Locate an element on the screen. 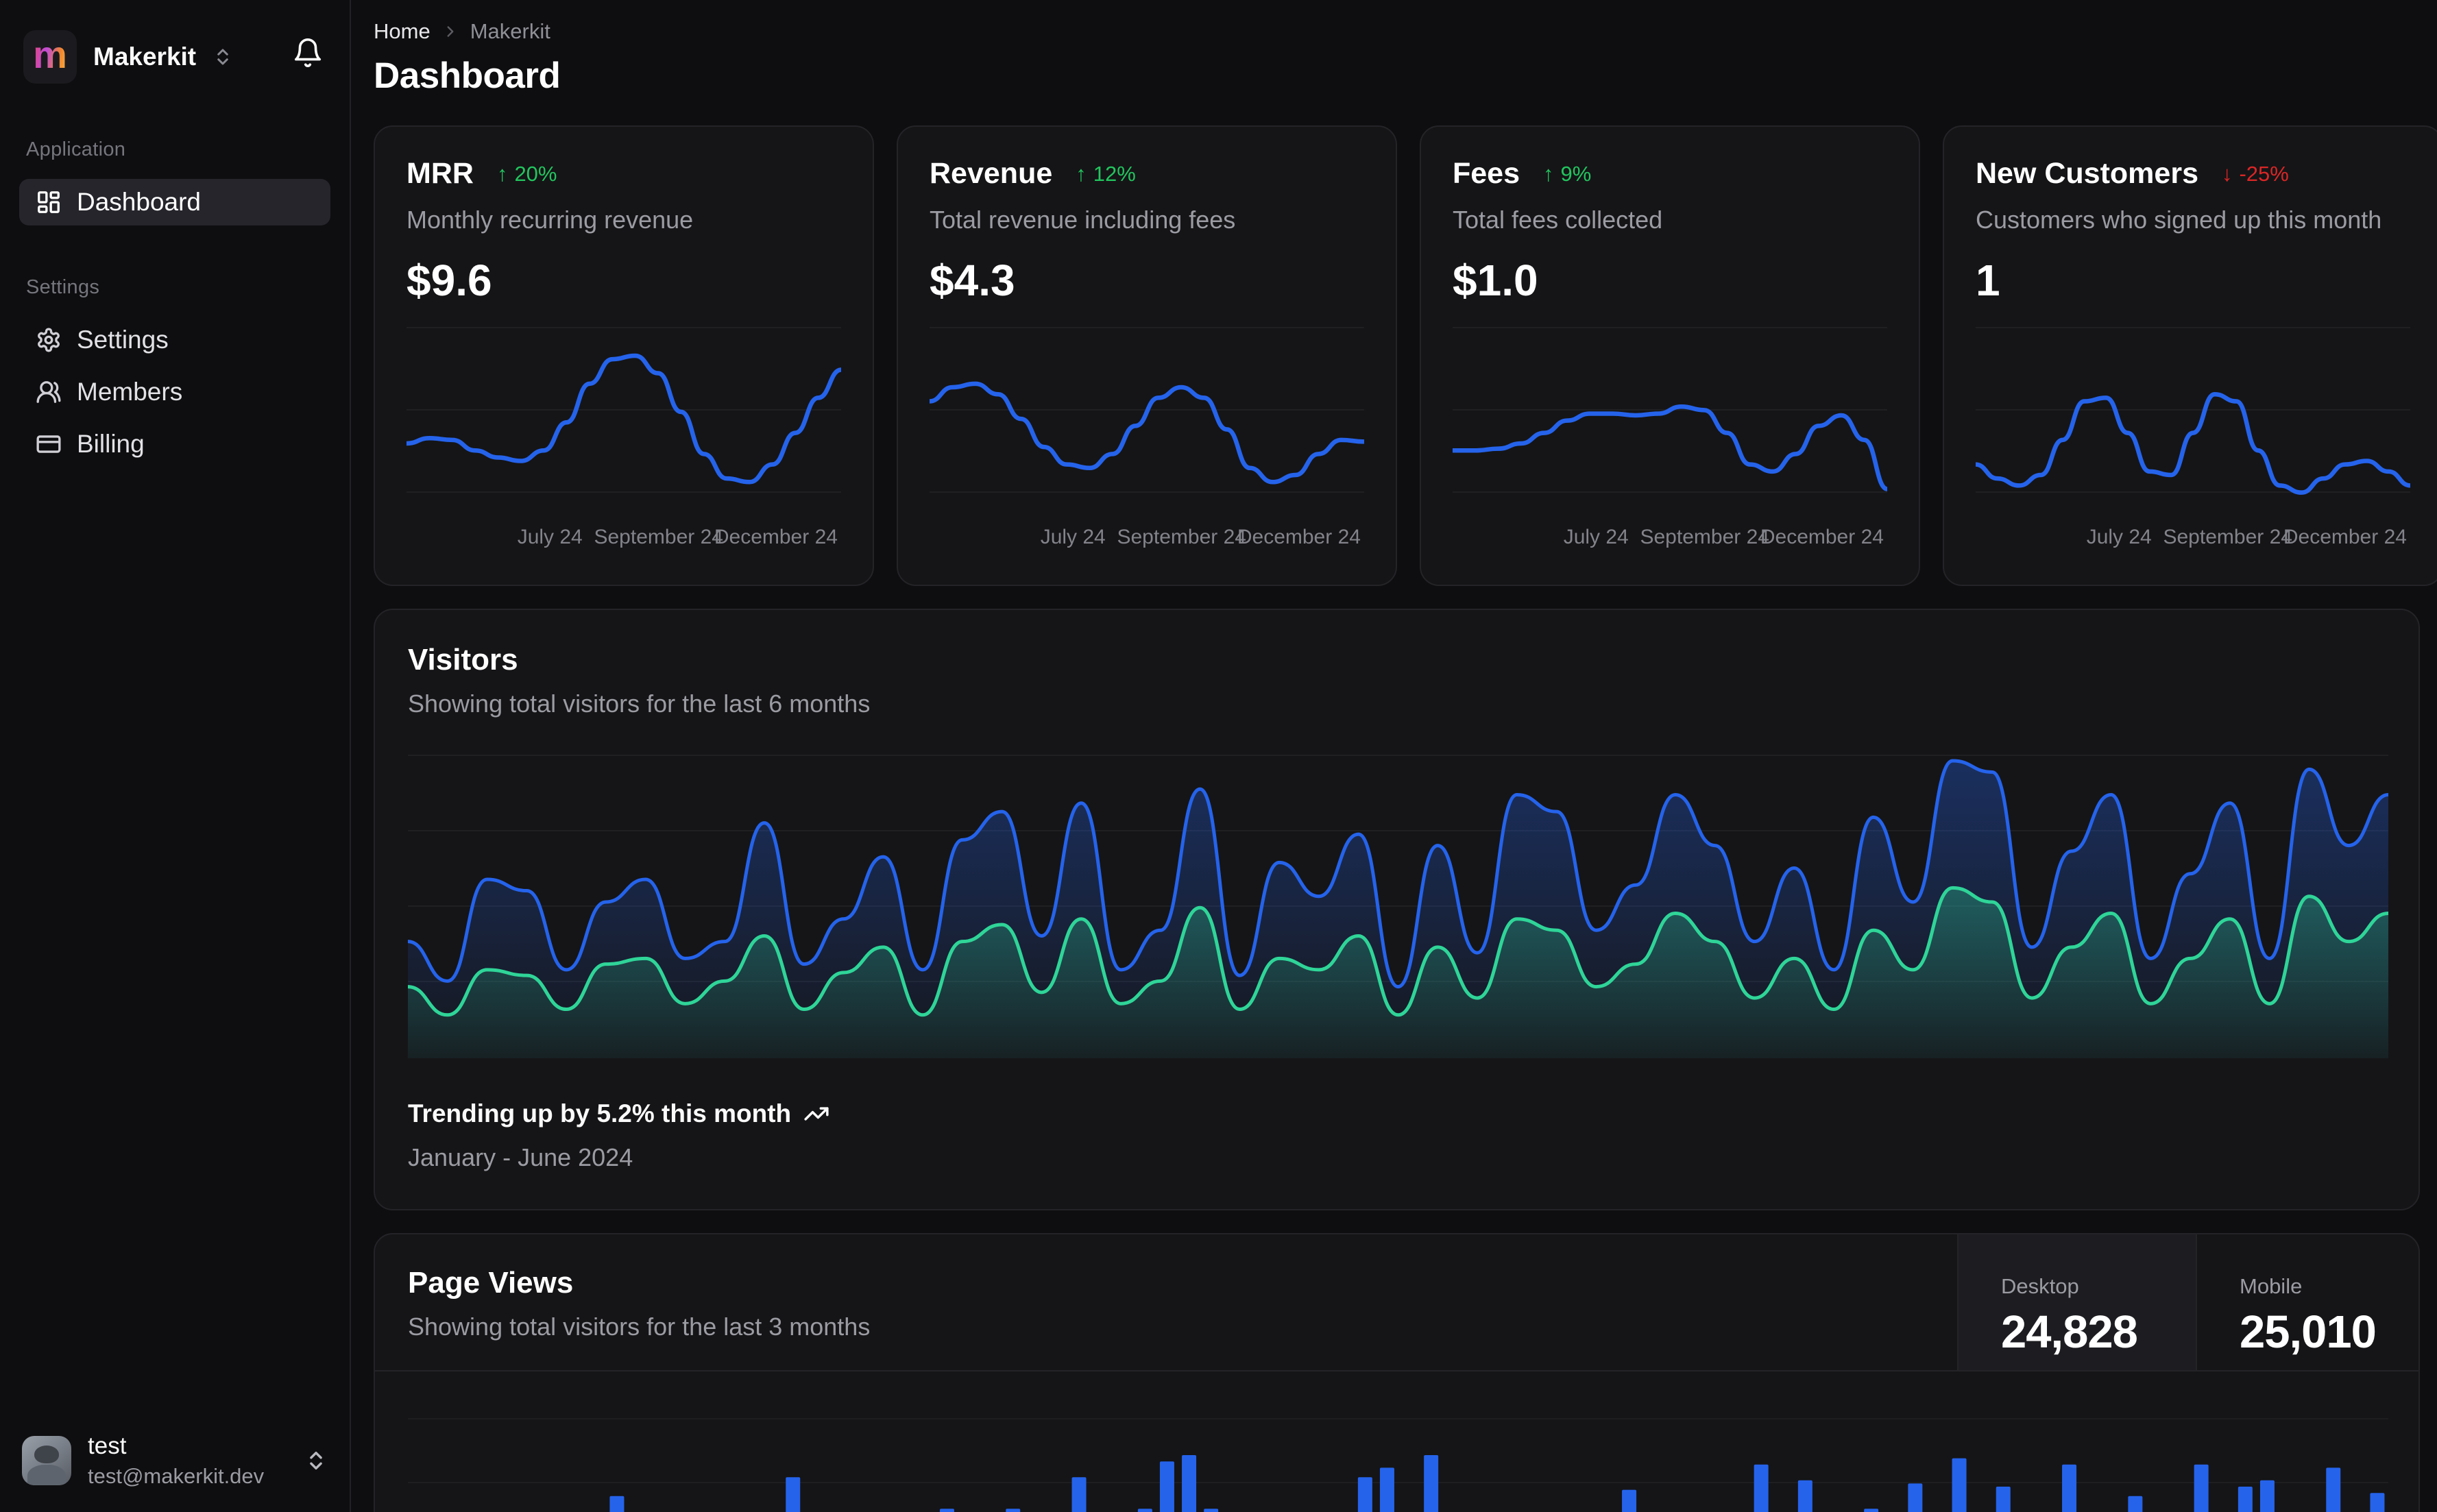  users-icon is located at coordinates (48, 392).